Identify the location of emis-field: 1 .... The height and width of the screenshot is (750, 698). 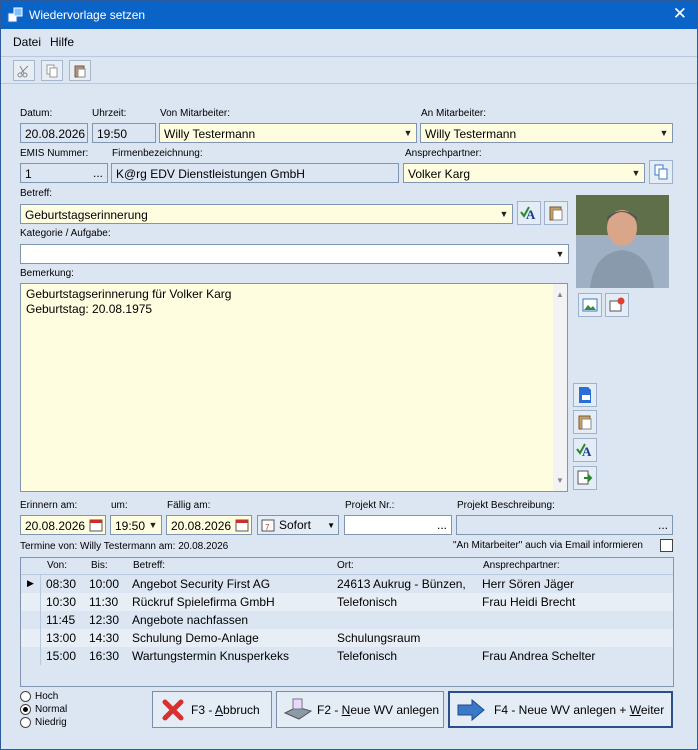
(64, 173).